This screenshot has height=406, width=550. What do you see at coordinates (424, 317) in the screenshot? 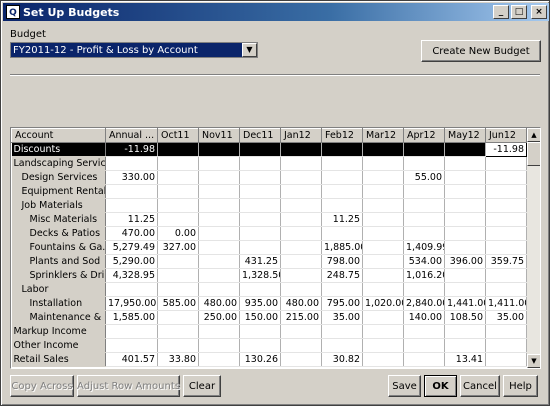
I see `amount-cell: 140.00` at bounding box center [424, 317].